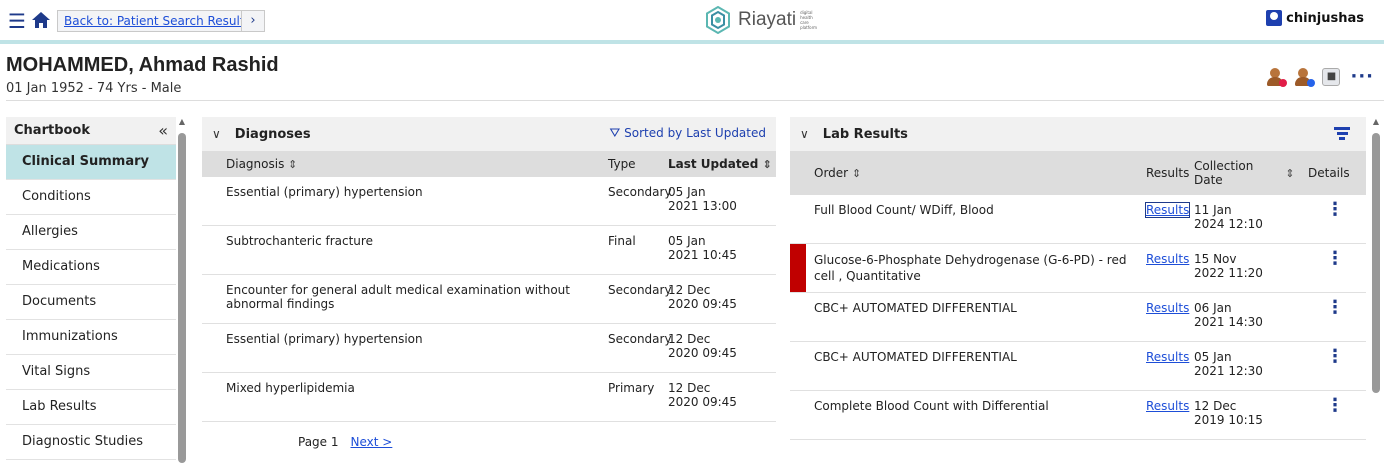  What do you see at coordinates (692, 42) in the screenshot?
I see `top-bar-divider` at bounding box center [692, 42].